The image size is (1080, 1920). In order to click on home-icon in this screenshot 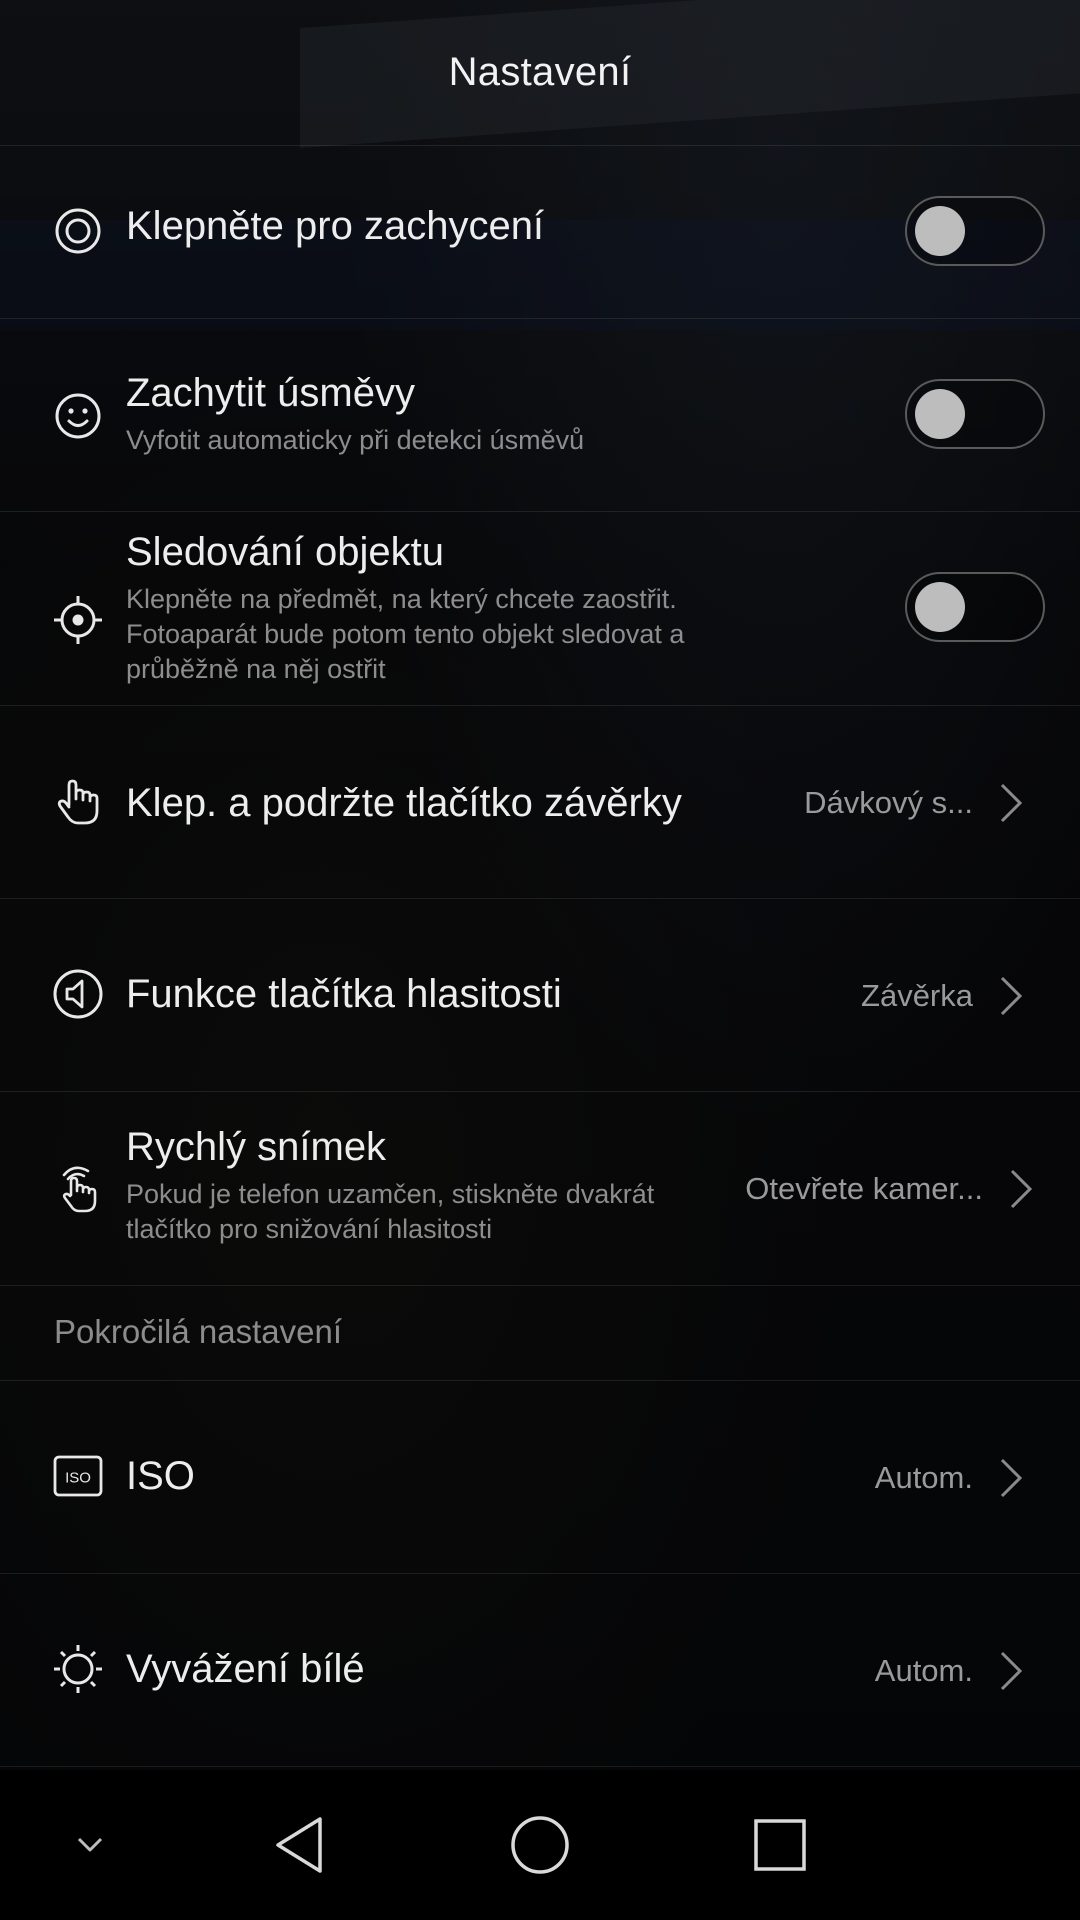, I will do `click(540, 1845)`.